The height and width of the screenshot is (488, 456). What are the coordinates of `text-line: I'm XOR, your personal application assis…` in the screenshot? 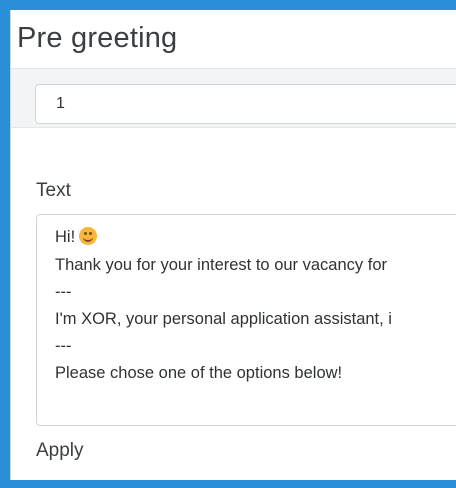 It's located at (223, 319).